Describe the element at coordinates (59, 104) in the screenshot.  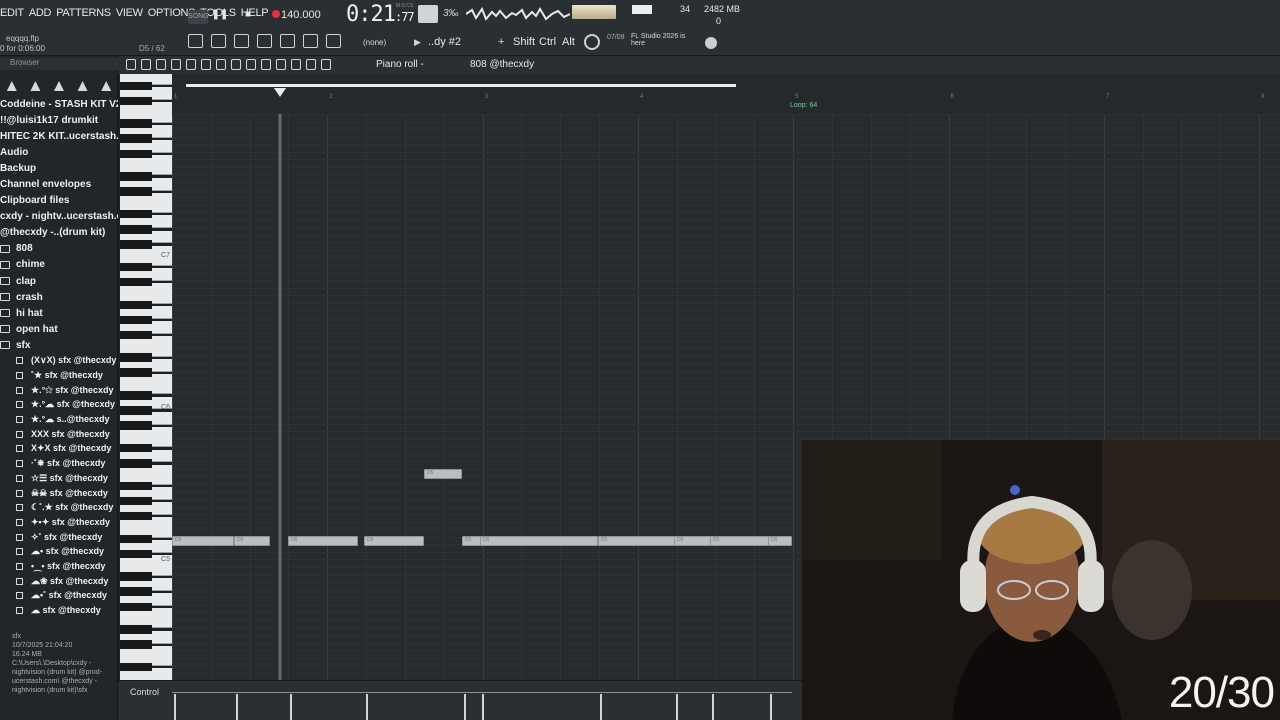
I see `browser-item: Coddeine - STASH KIT V2 !` at that location.